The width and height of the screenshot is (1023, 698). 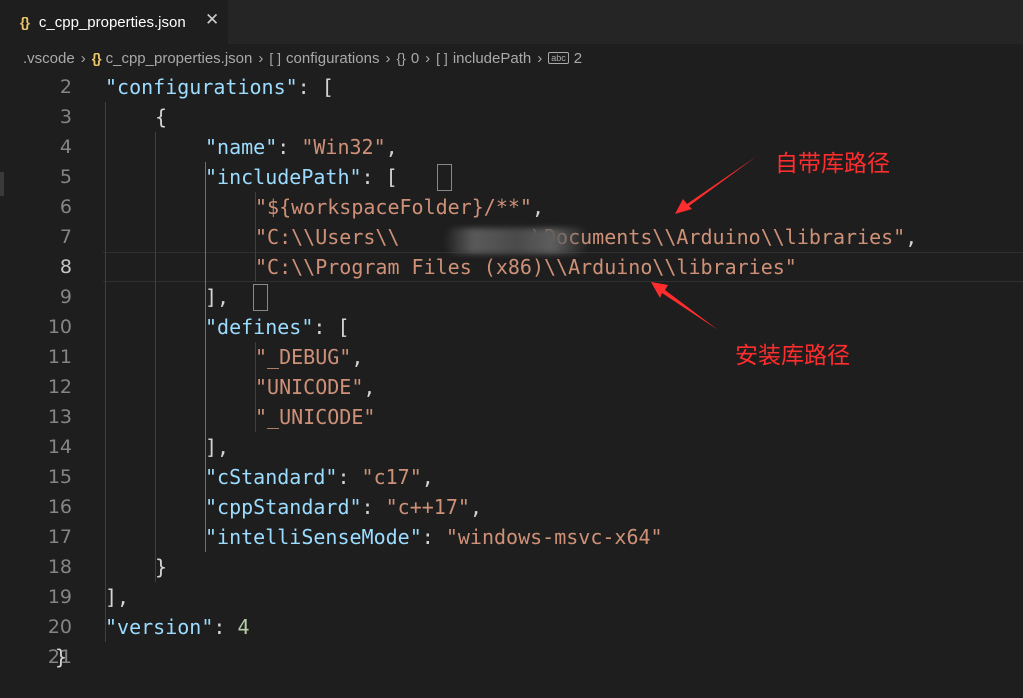 What do you see at coordinates (684, 306) in the screenshot?
I see `arrow-to-installed-path` at bounding box center [684, 306].